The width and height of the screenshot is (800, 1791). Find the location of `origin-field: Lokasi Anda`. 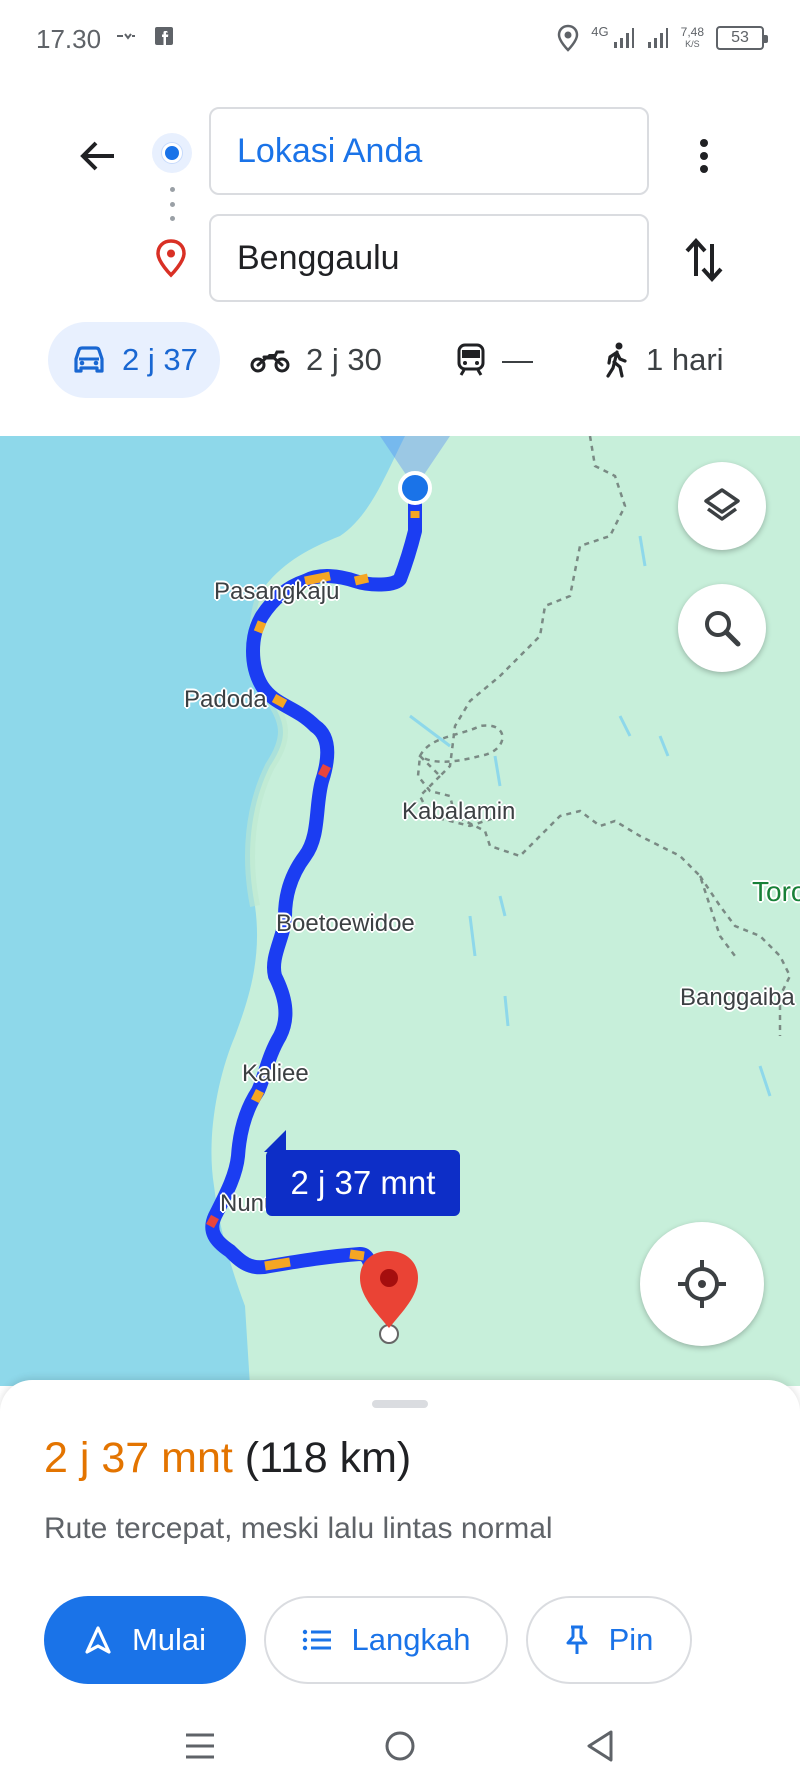

origin-field: Lokasi Anda is located at coordinates (429, 151).